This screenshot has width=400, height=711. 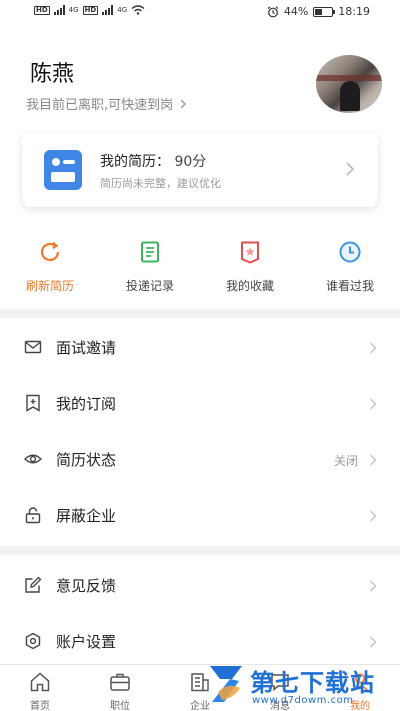 What do you see at coordinates (33, 584) in the screenshot?
I see `edit-icon` at bounding box center [33, 584].